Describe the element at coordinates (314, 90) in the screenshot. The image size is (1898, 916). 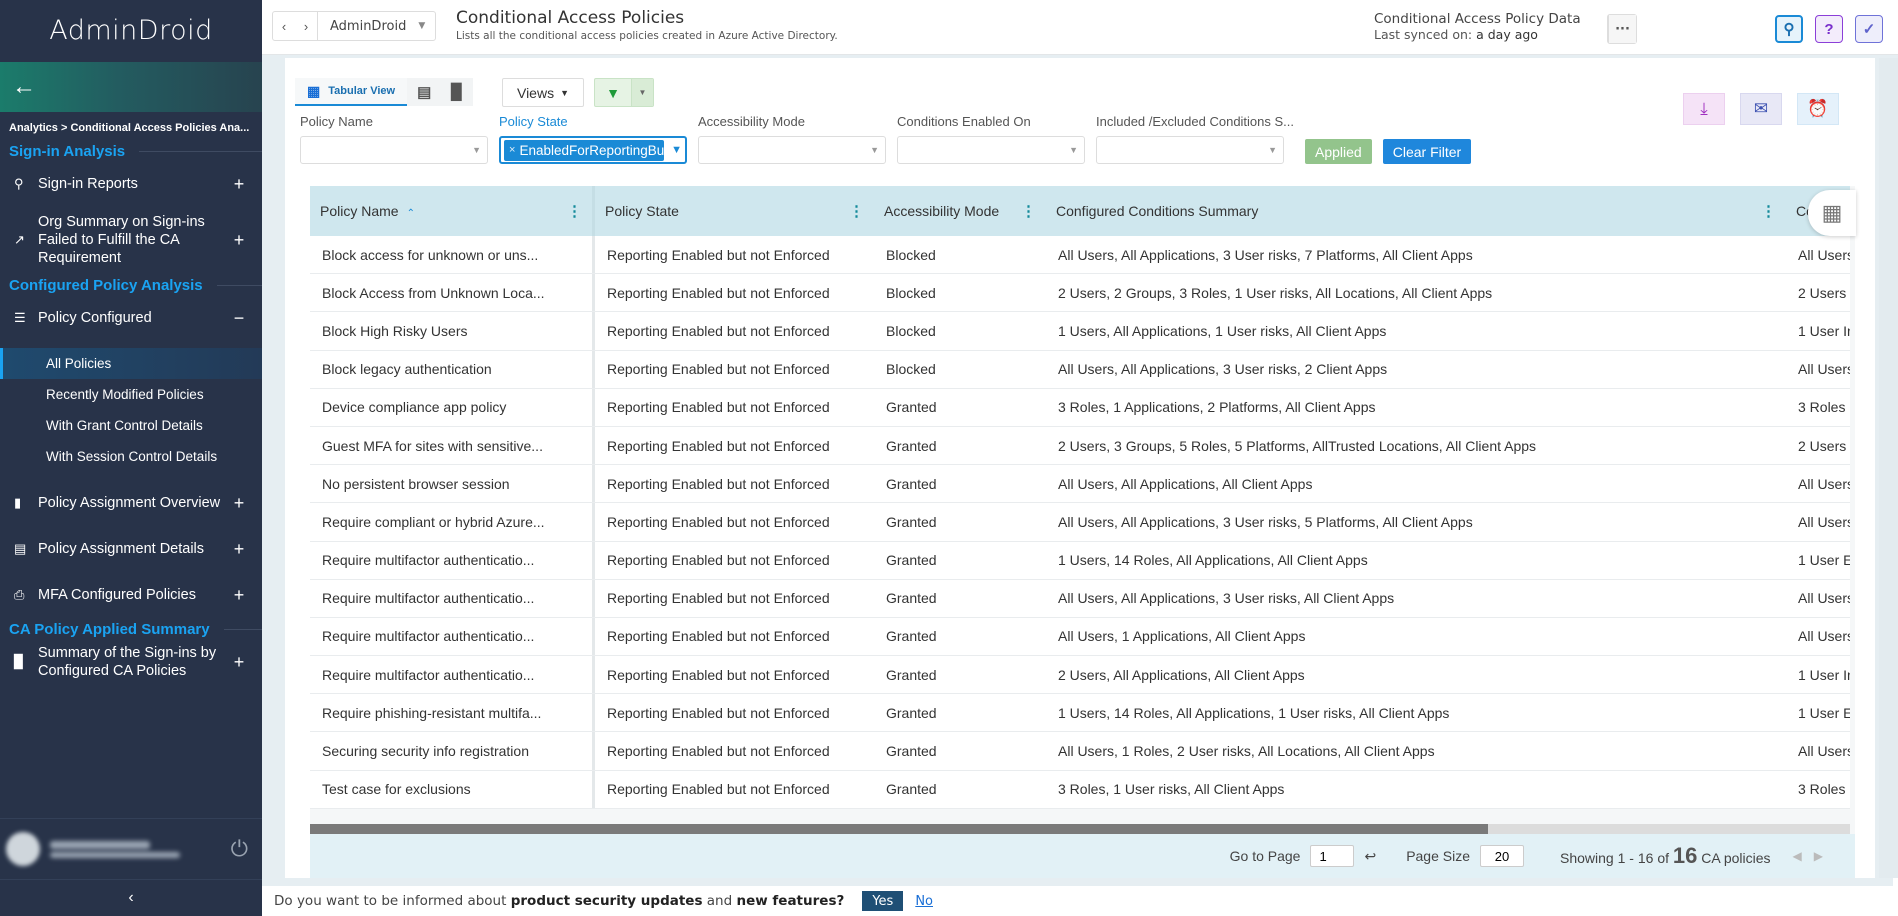
I see `document-icon: ▦` at that location.